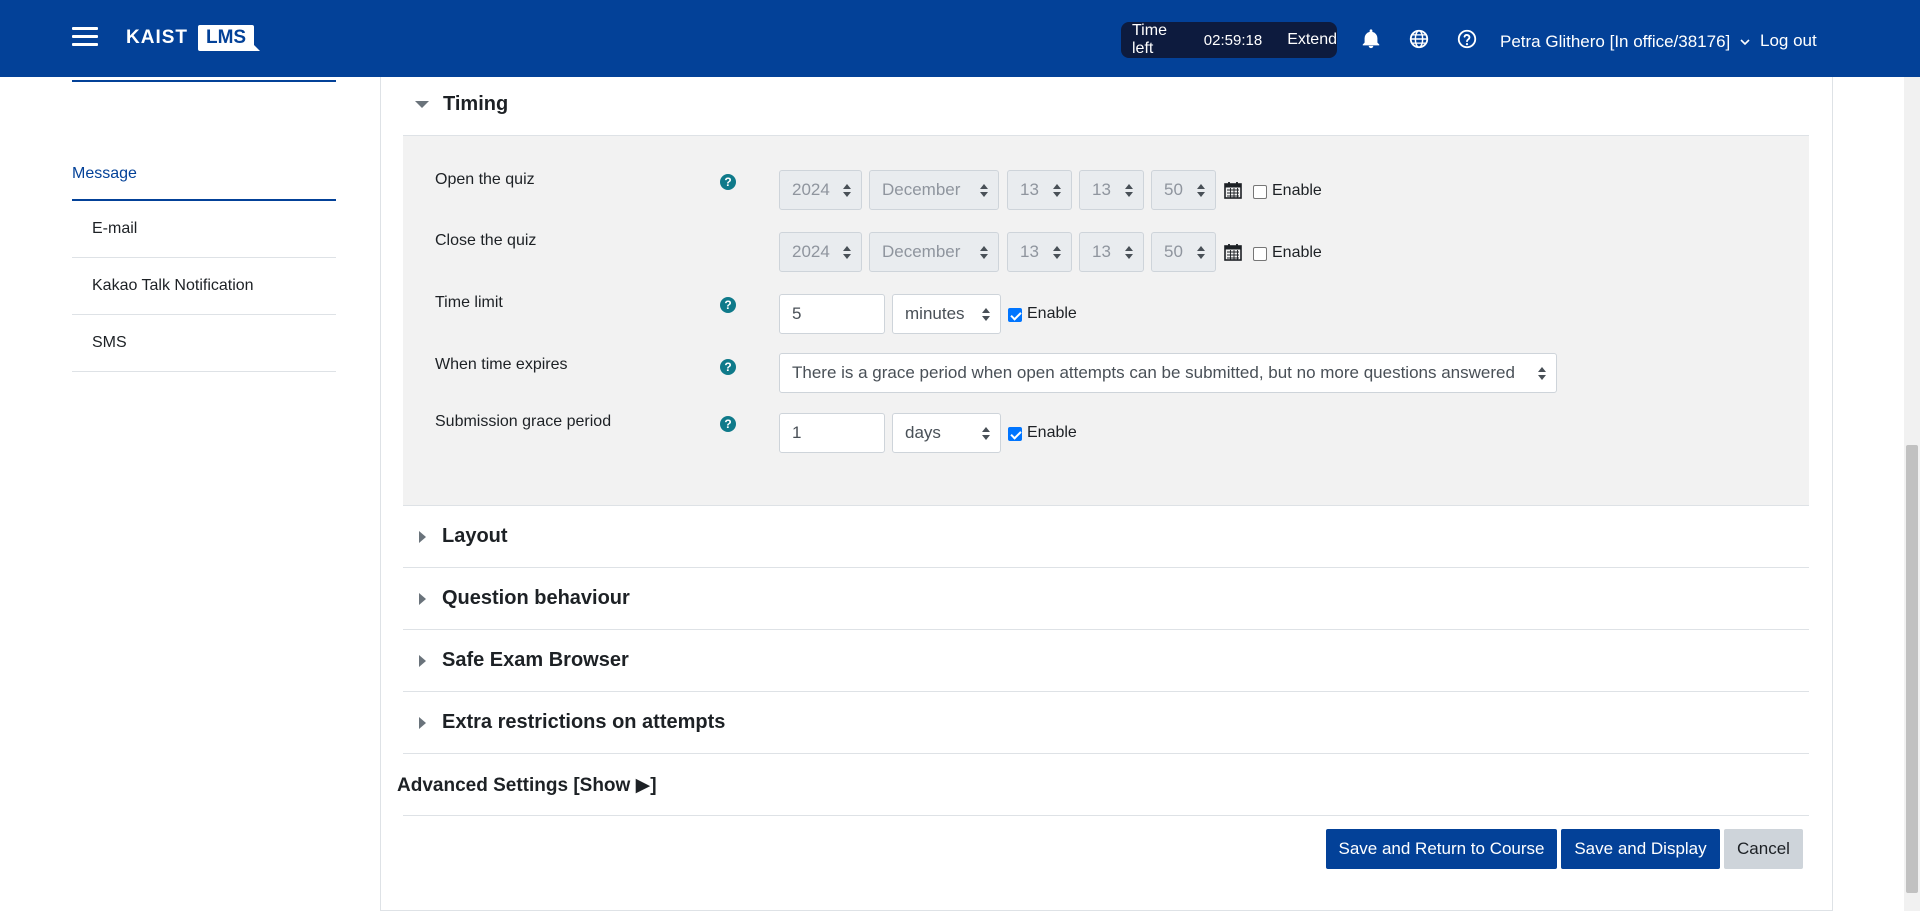 Image resolution: width=1920 pixels, height=911 pixels. Describe the element at coordinates (1106, 815) in the screenshot. I see `divider` at that location.